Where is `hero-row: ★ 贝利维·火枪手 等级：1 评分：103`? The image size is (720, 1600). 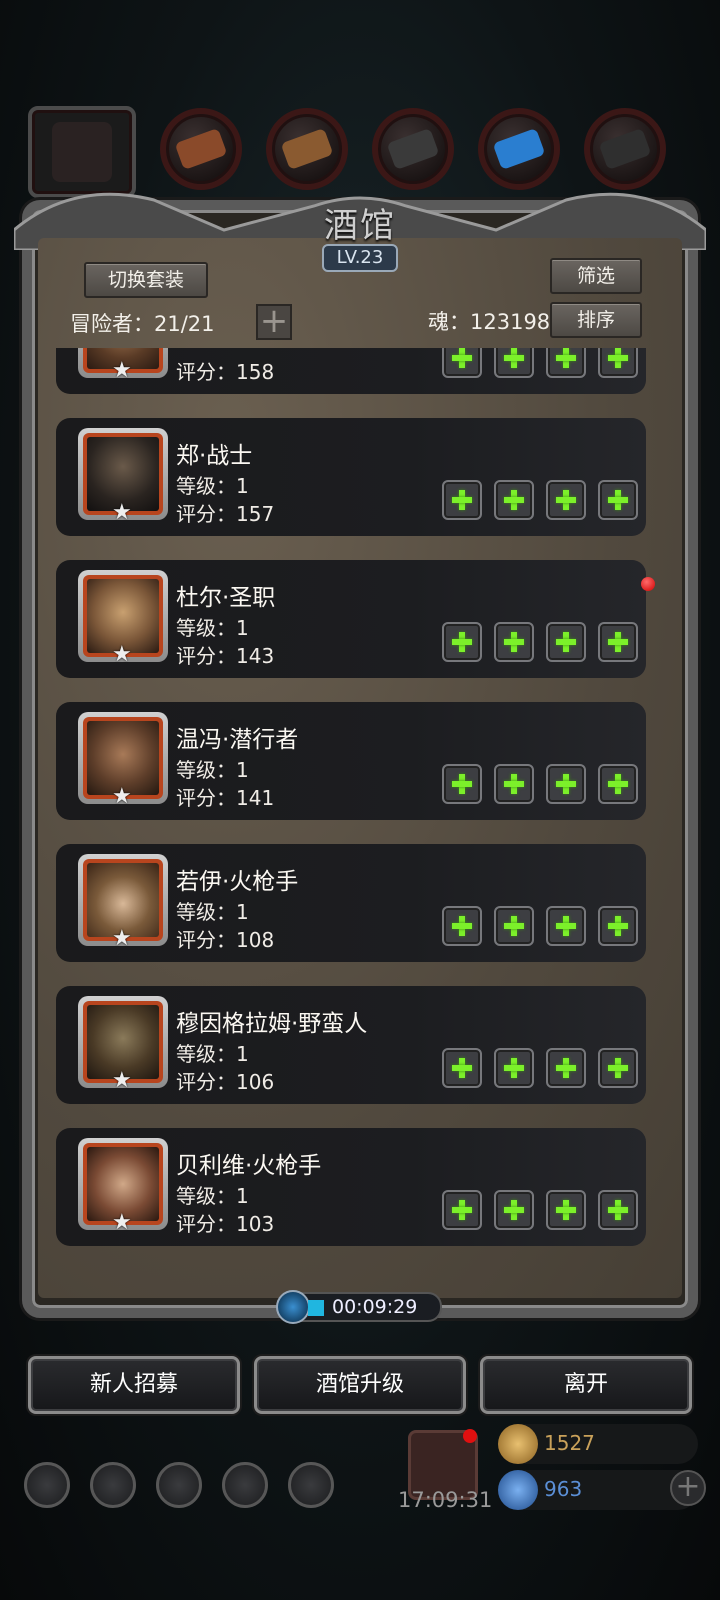 hero-row: ★ 贝利维·火枪手 等级：1 评分：103 is located at coordinates (351, 1187).